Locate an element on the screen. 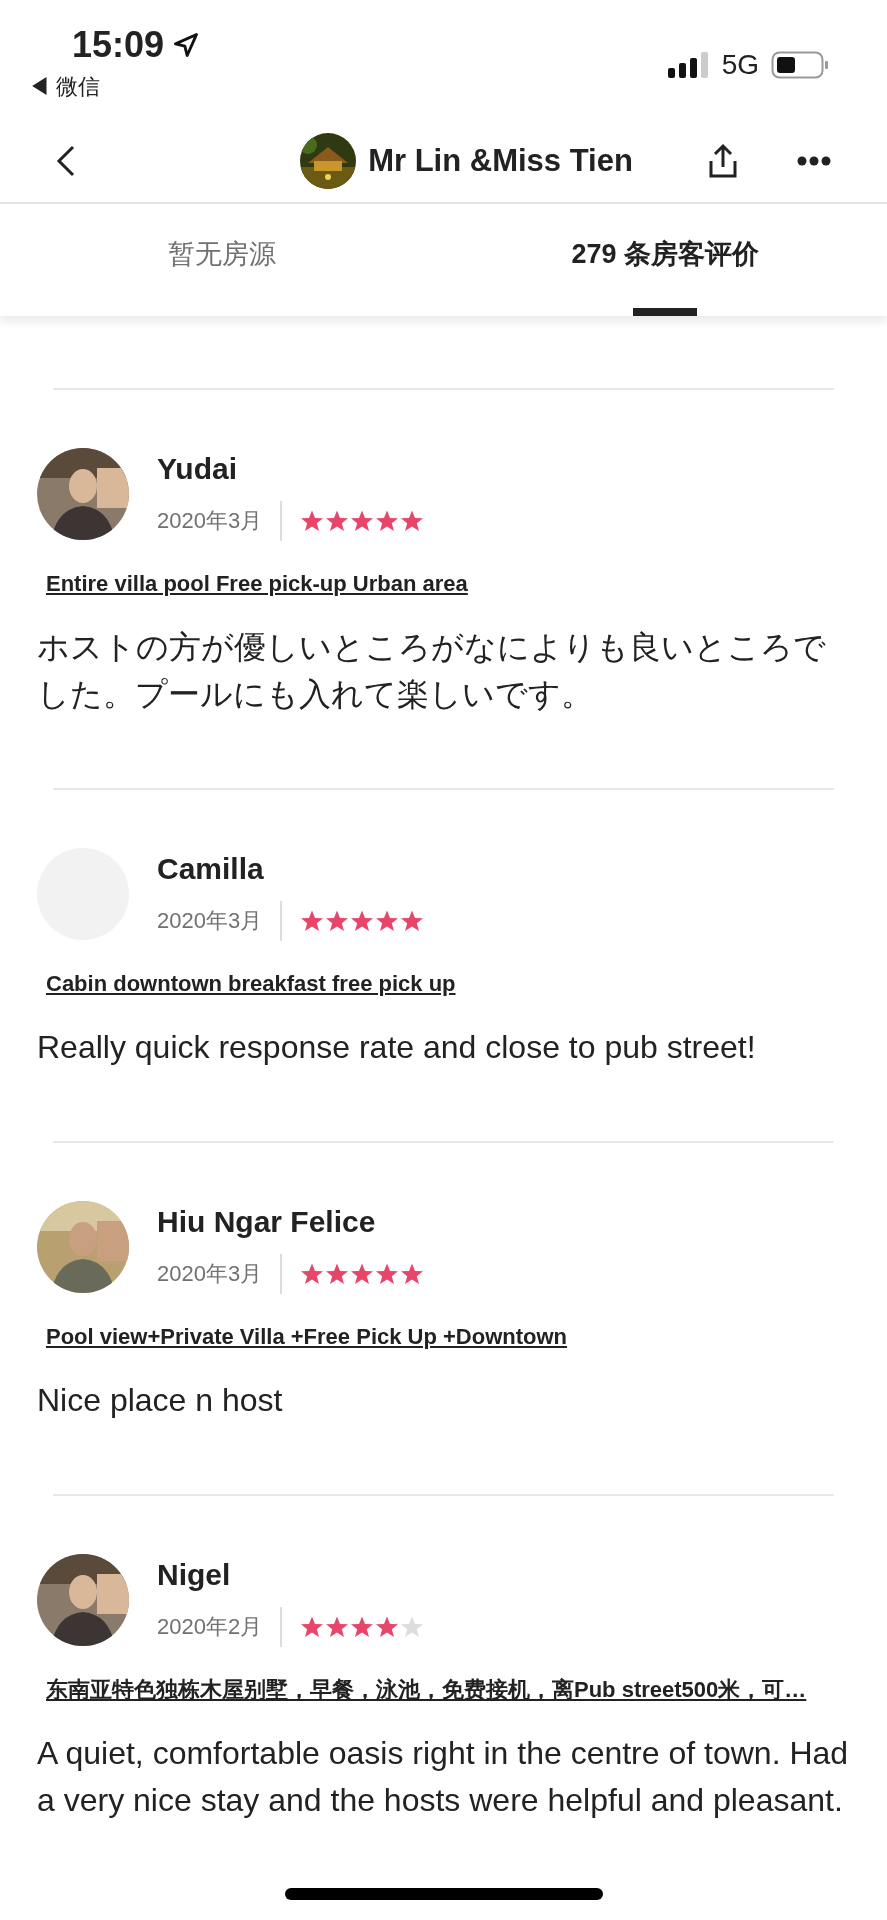  reviewer-name: Nigel is located at coordinates (194, 1575).